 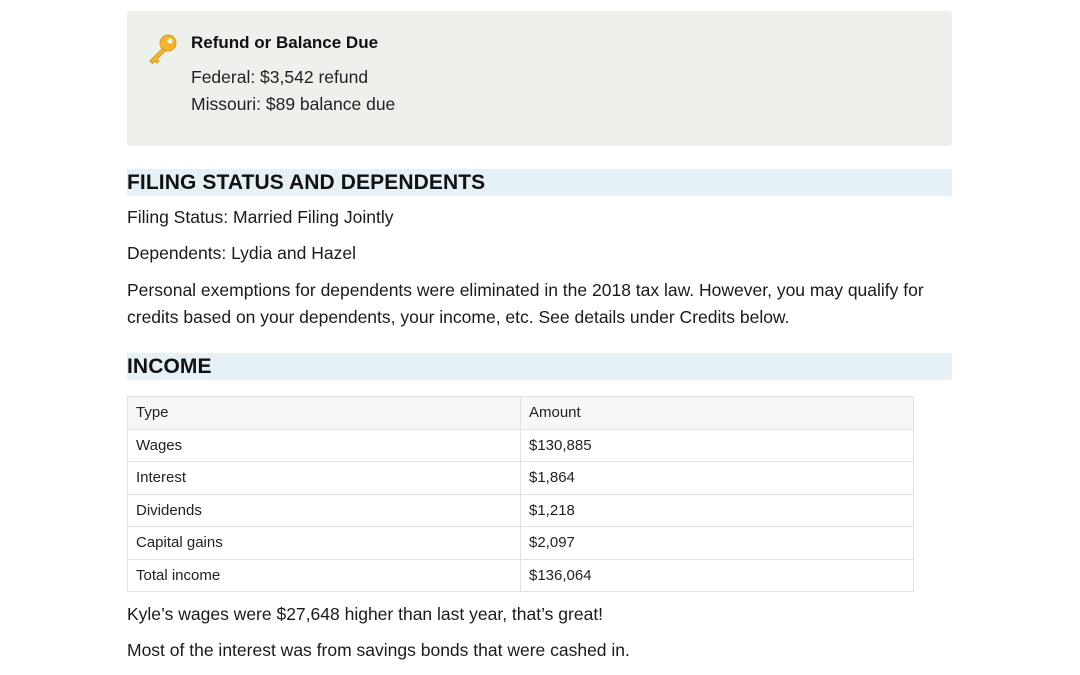 What do you see at coordinates (717, 478) in the screenshot?
I see `income-amount: $1,864` at bounding box center [717, 478].